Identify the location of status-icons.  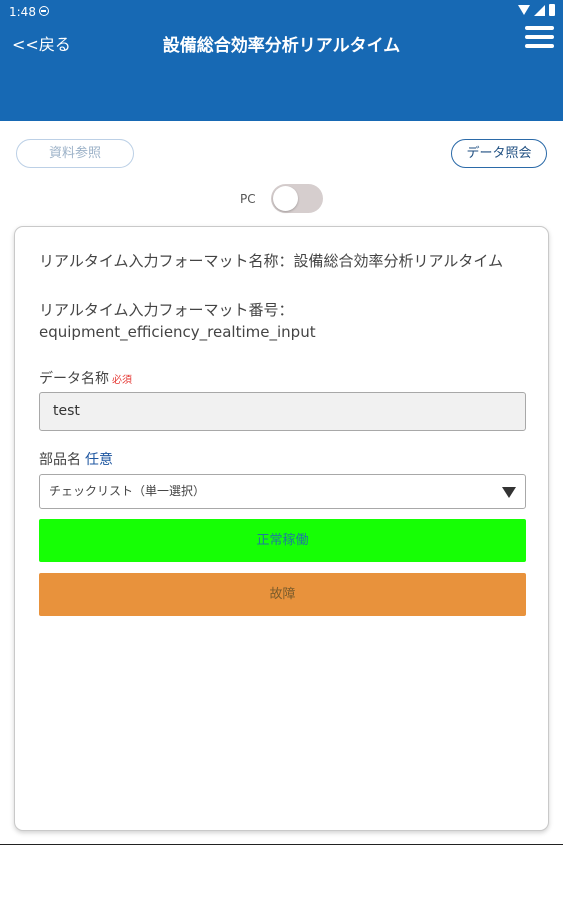
(536, 10).